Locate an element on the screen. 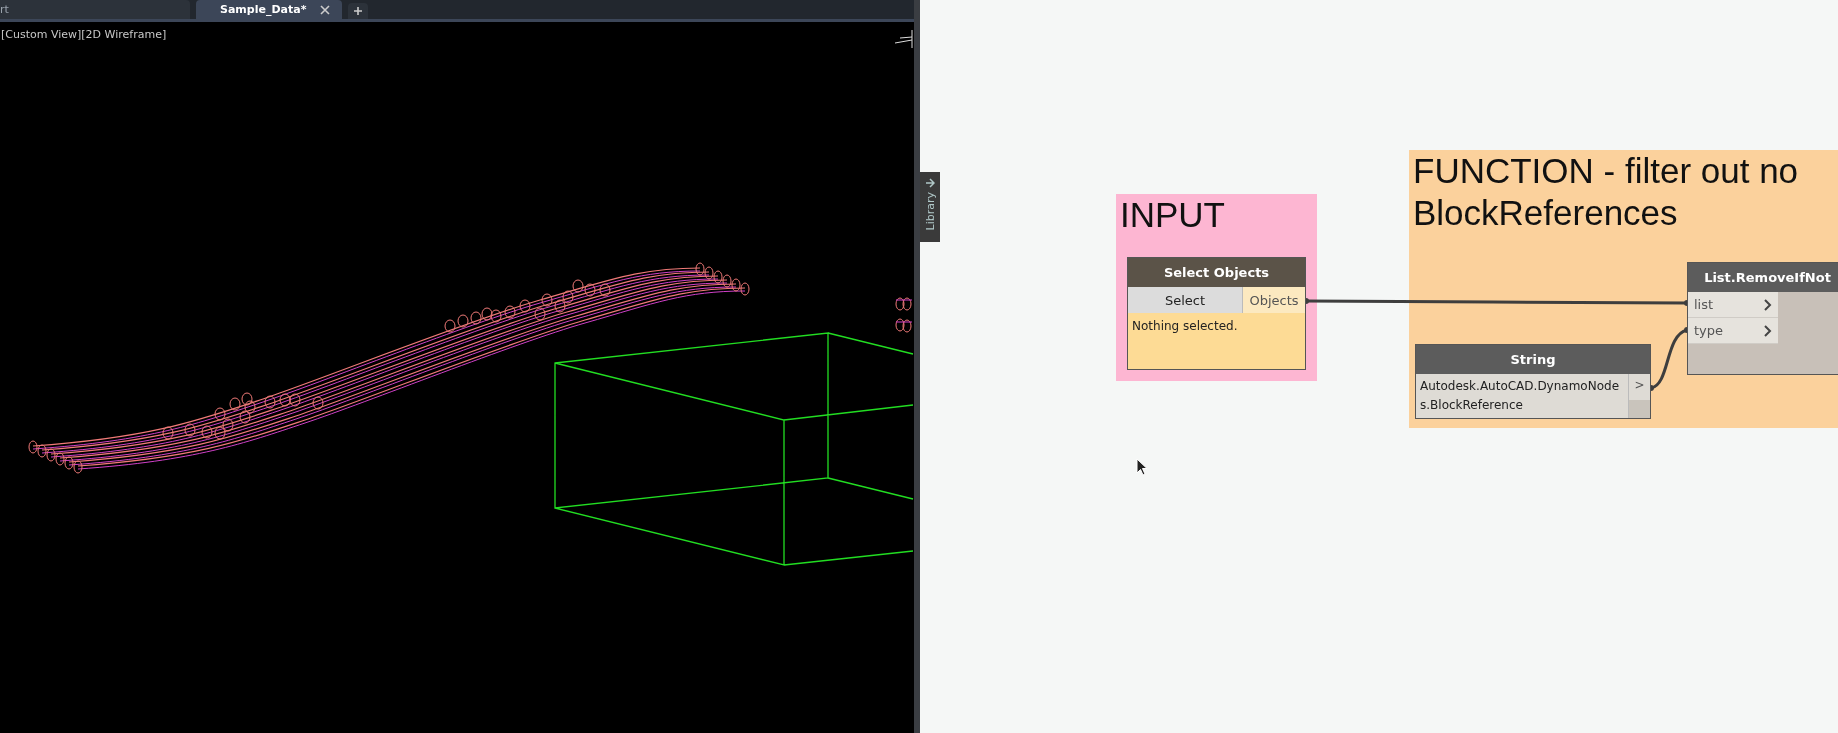 Image resolution: width=1838 pixels, height=733 pixels. string-node: String Autodesk.AutoCAD.DynamoNodes.BlockReference > is located at coordinates (1533, 381).